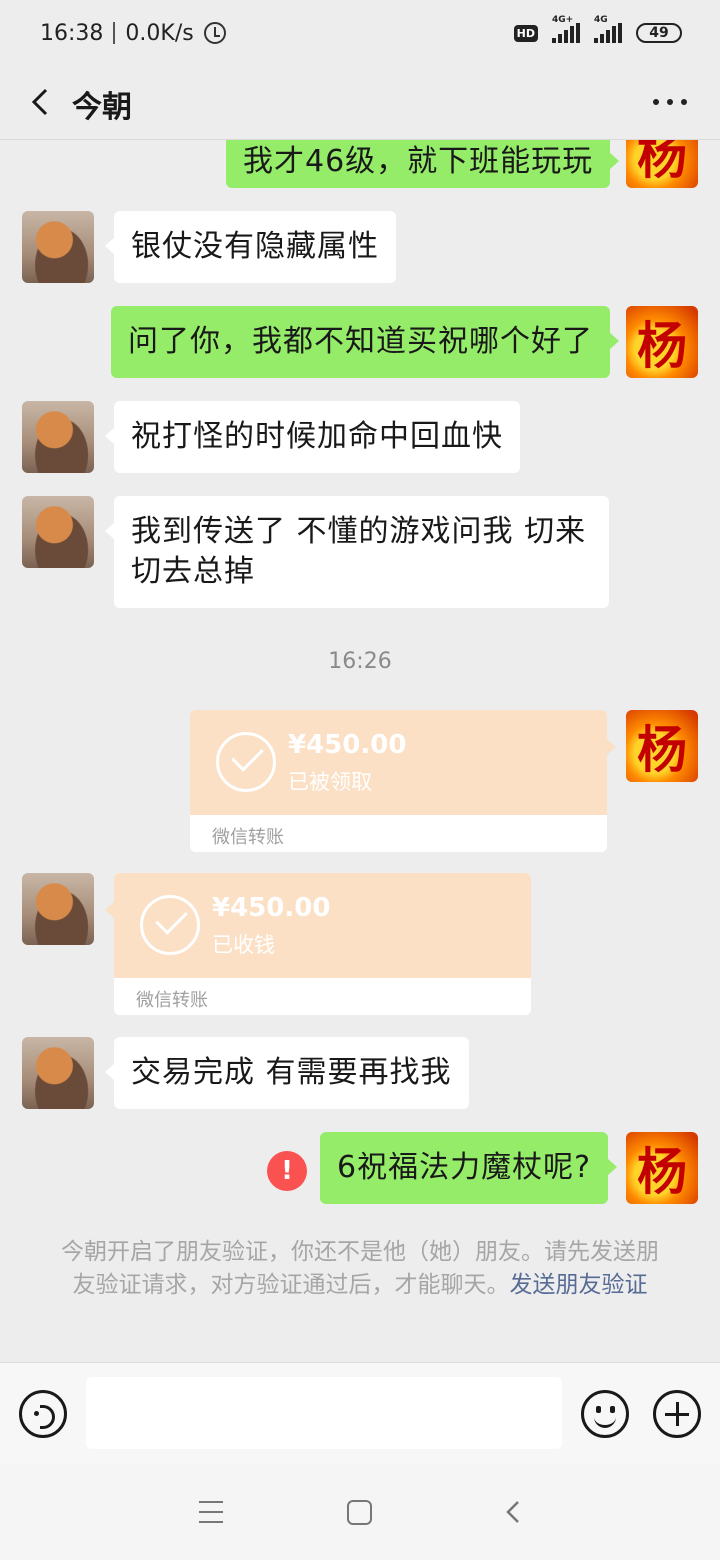 The image size is (720, 1560). Describe the element at coordinates (360, 103) in the screenshot. I see `chat-header: 今朝` at that location.